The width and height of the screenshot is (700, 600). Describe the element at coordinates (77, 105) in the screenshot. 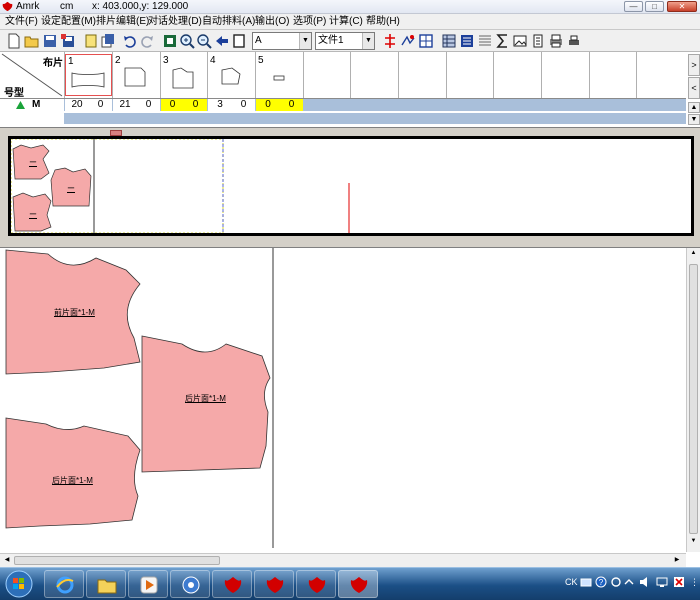

I see `qty-cell: 20` at that location.